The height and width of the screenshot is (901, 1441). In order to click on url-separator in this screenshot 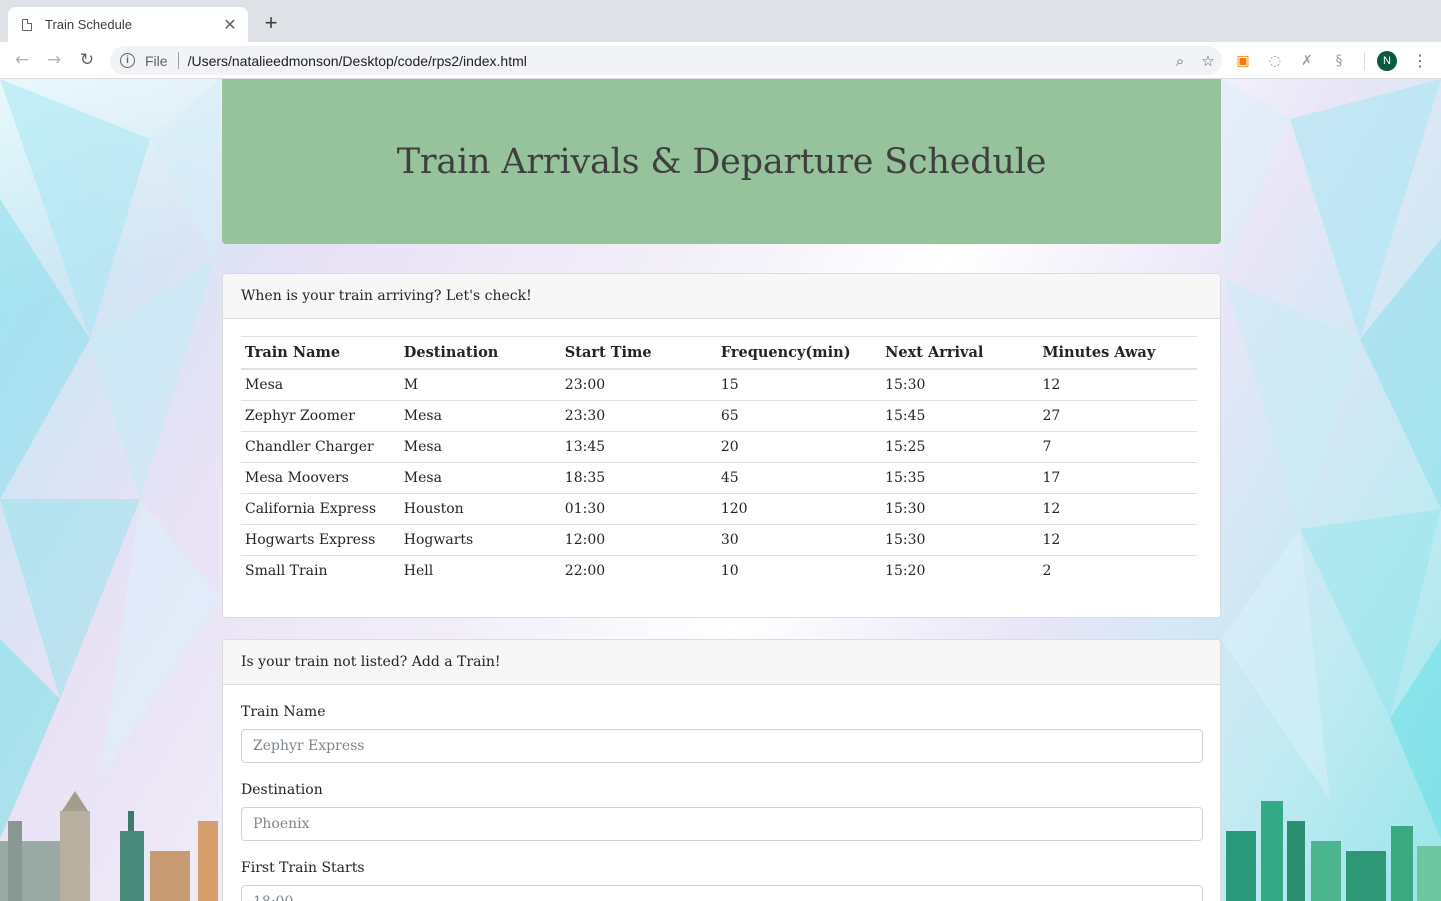, I will do `click(178, 60)`.